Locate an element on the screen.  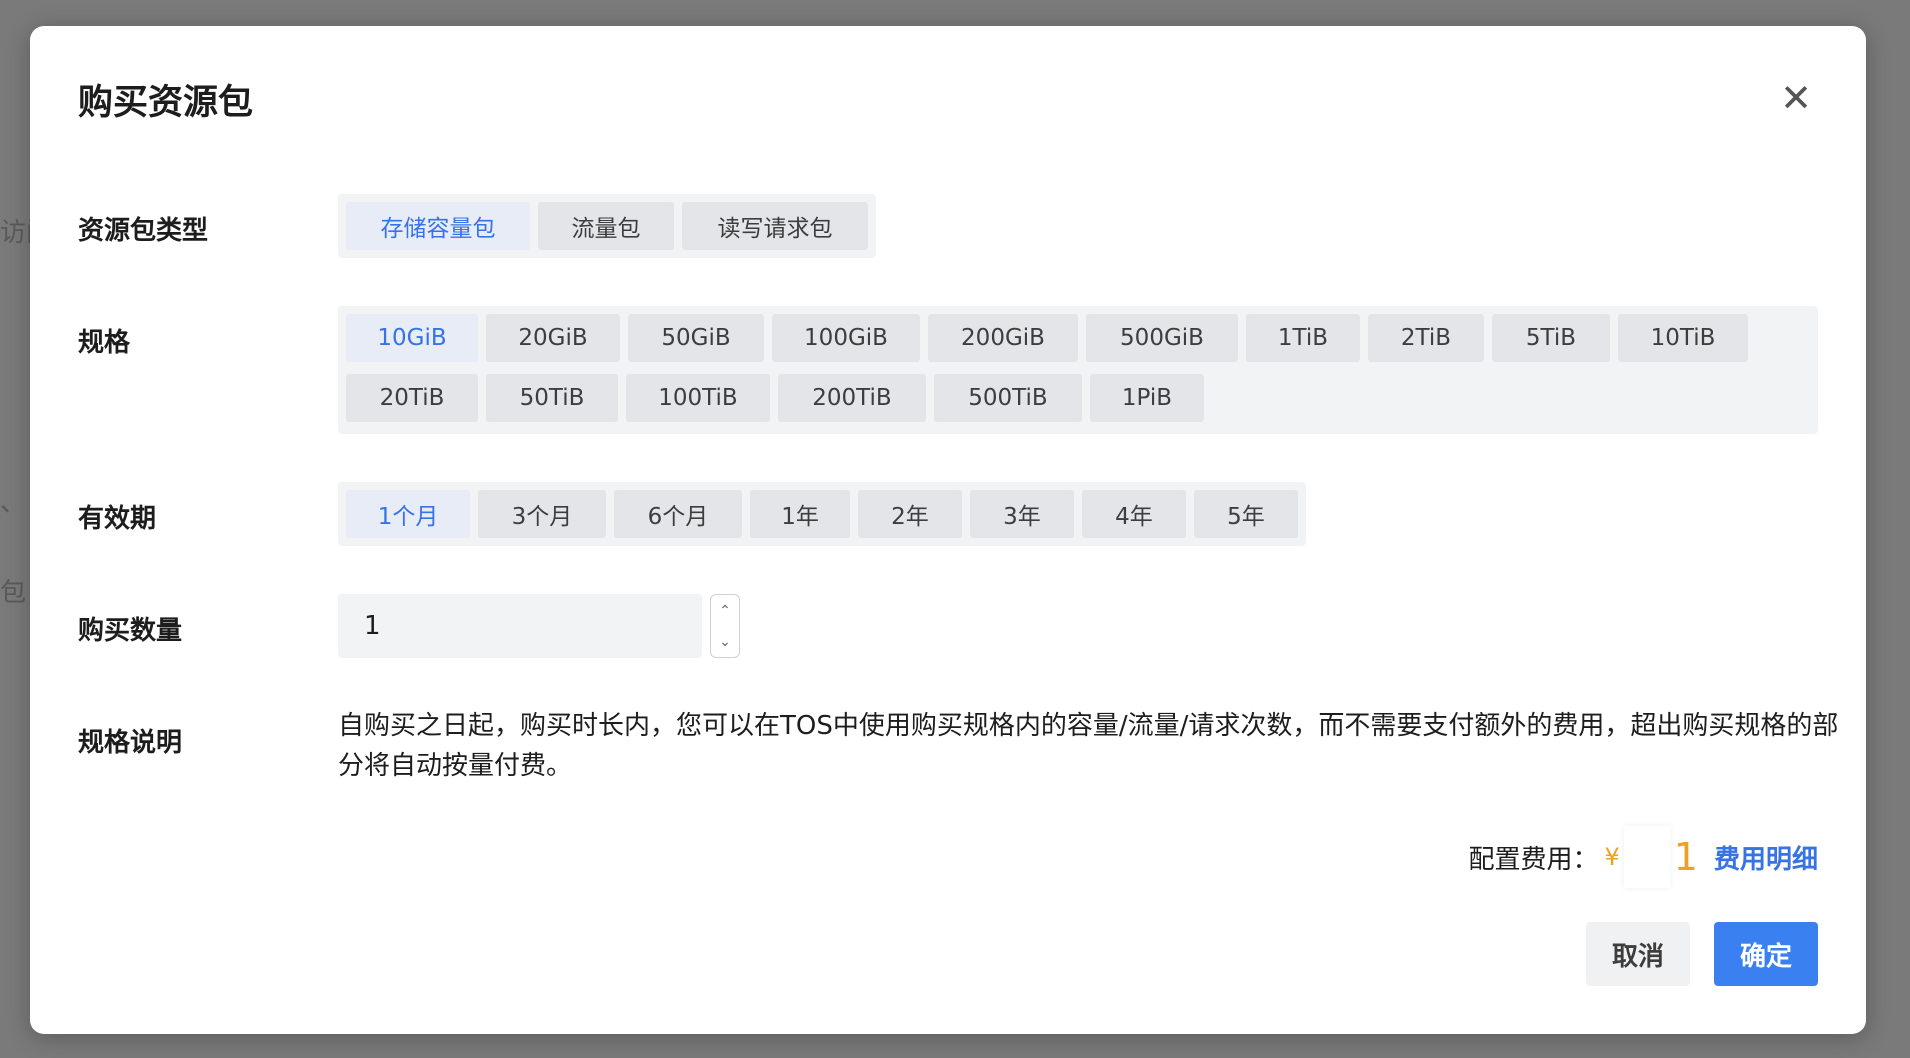
spec-option: 1PiB is located at coordinates (1147, 398).